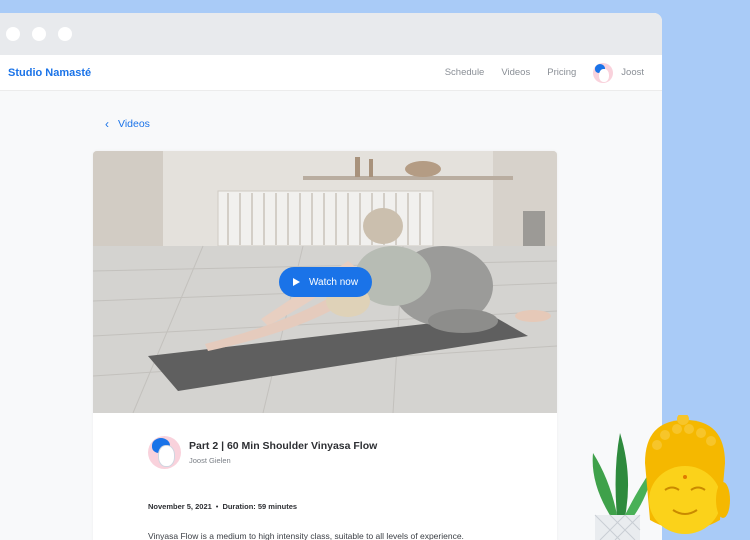  What do you see at coordinates (39, 34) in the screenshot?
I see `window-minimize-dot` at bounding box center [39, 34].